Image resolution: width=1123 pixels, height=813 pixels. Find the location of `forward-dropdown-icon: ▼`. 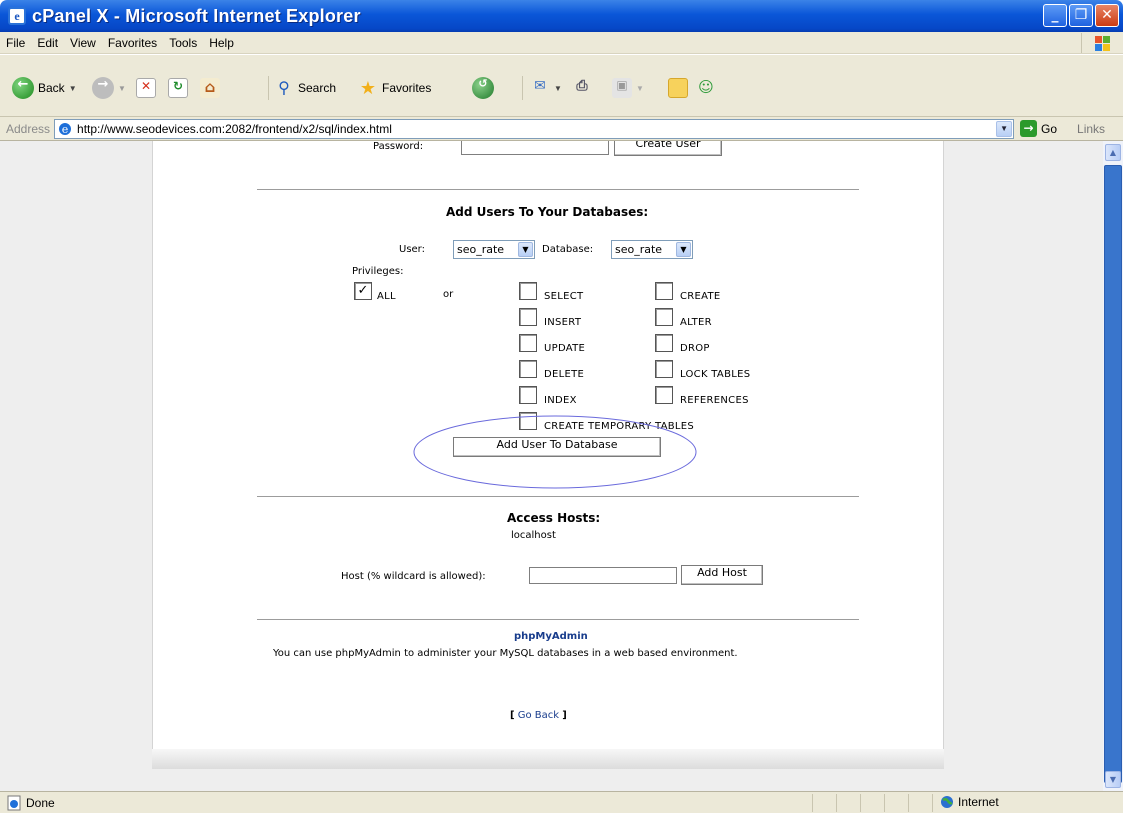

forward-dropdown-icon: ▼ is located at coordinates (122, 88).